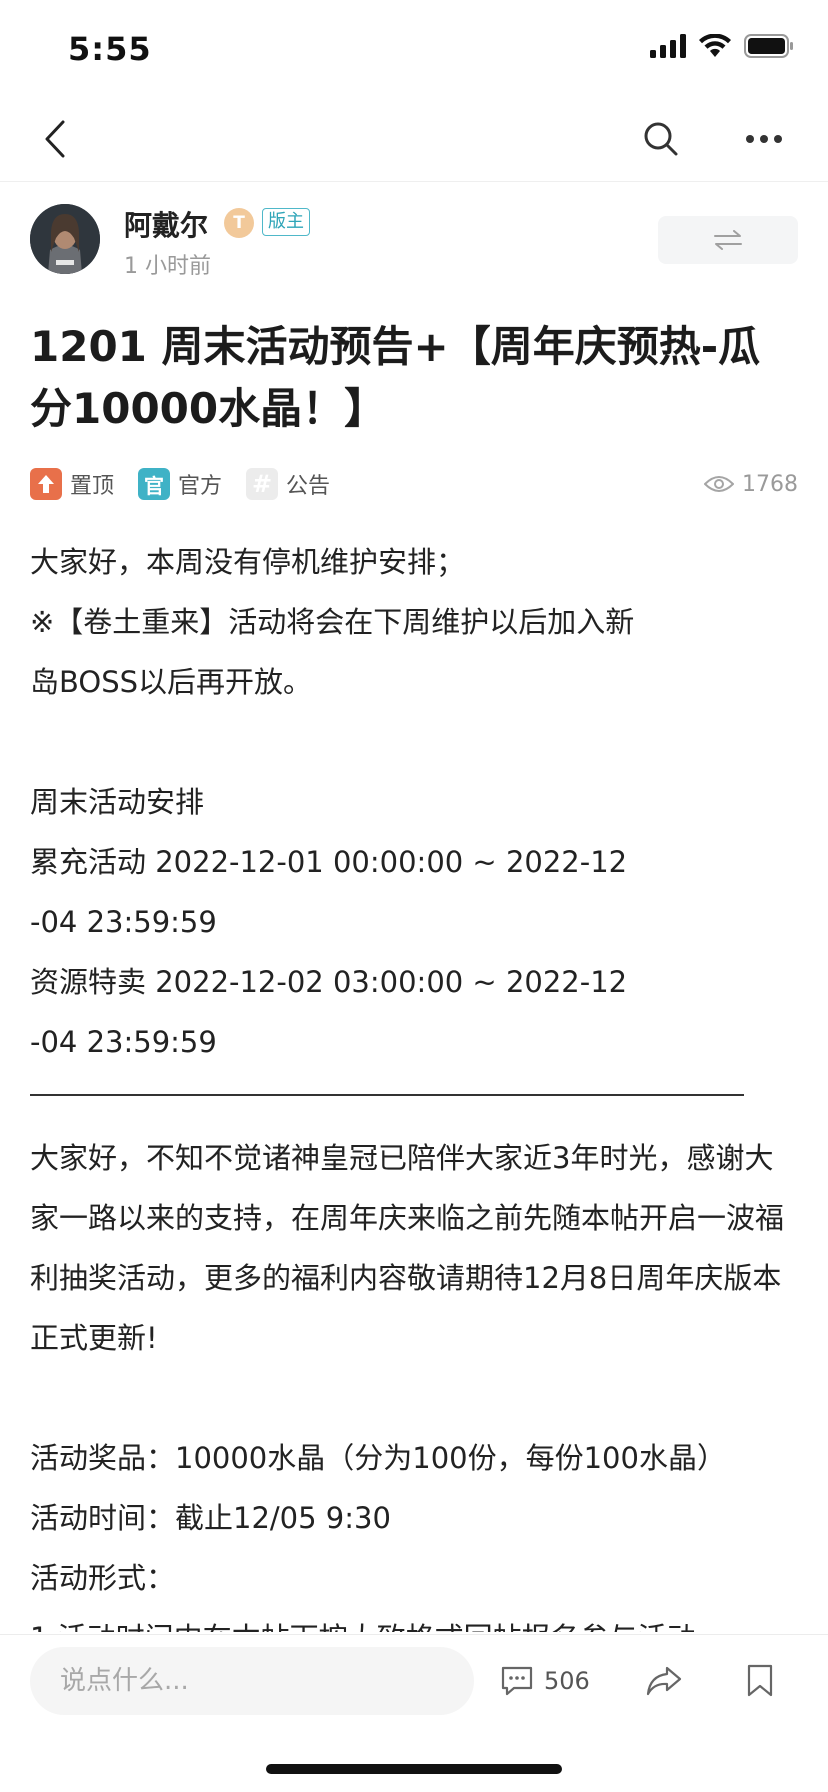 This screenshot has height=1792, width=828. I want to click on paragraph: 活动奖品：10000水晶（分为100份，每份100水晶）, so click(378, 1458).